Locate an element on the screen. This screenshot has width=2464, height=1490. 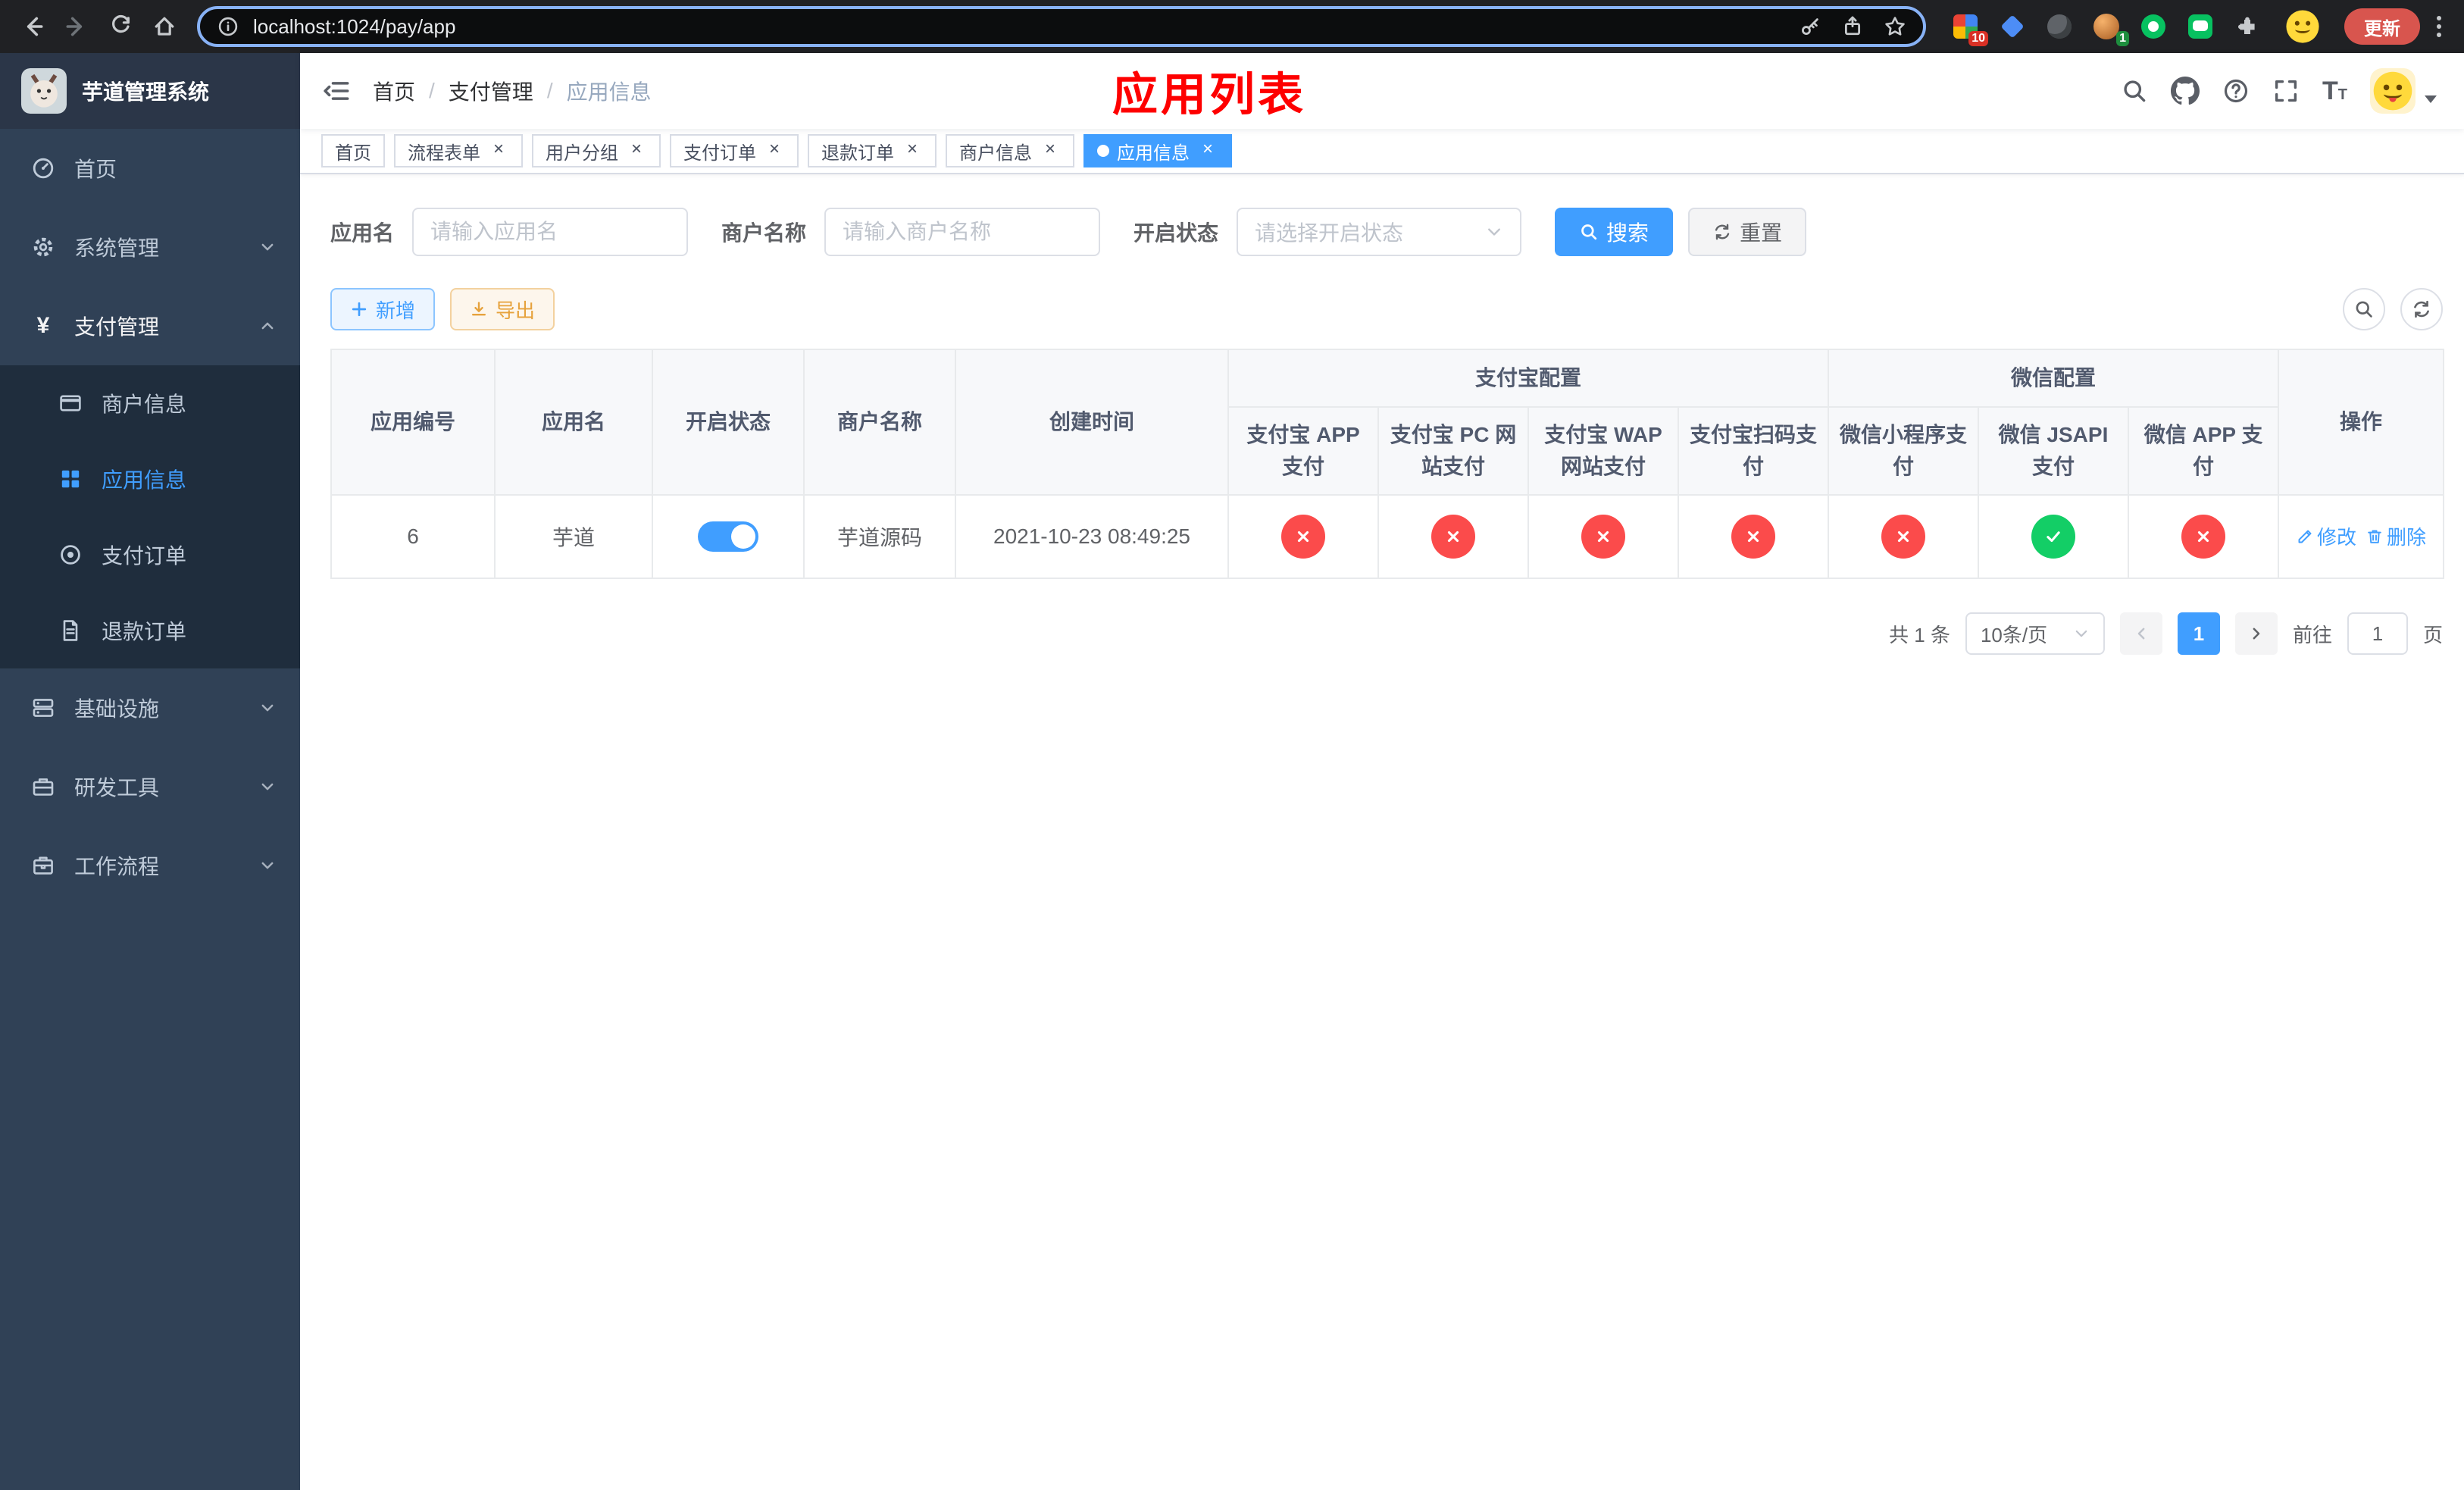
extension-diamond-icon is located at coordinates (2012, 27).